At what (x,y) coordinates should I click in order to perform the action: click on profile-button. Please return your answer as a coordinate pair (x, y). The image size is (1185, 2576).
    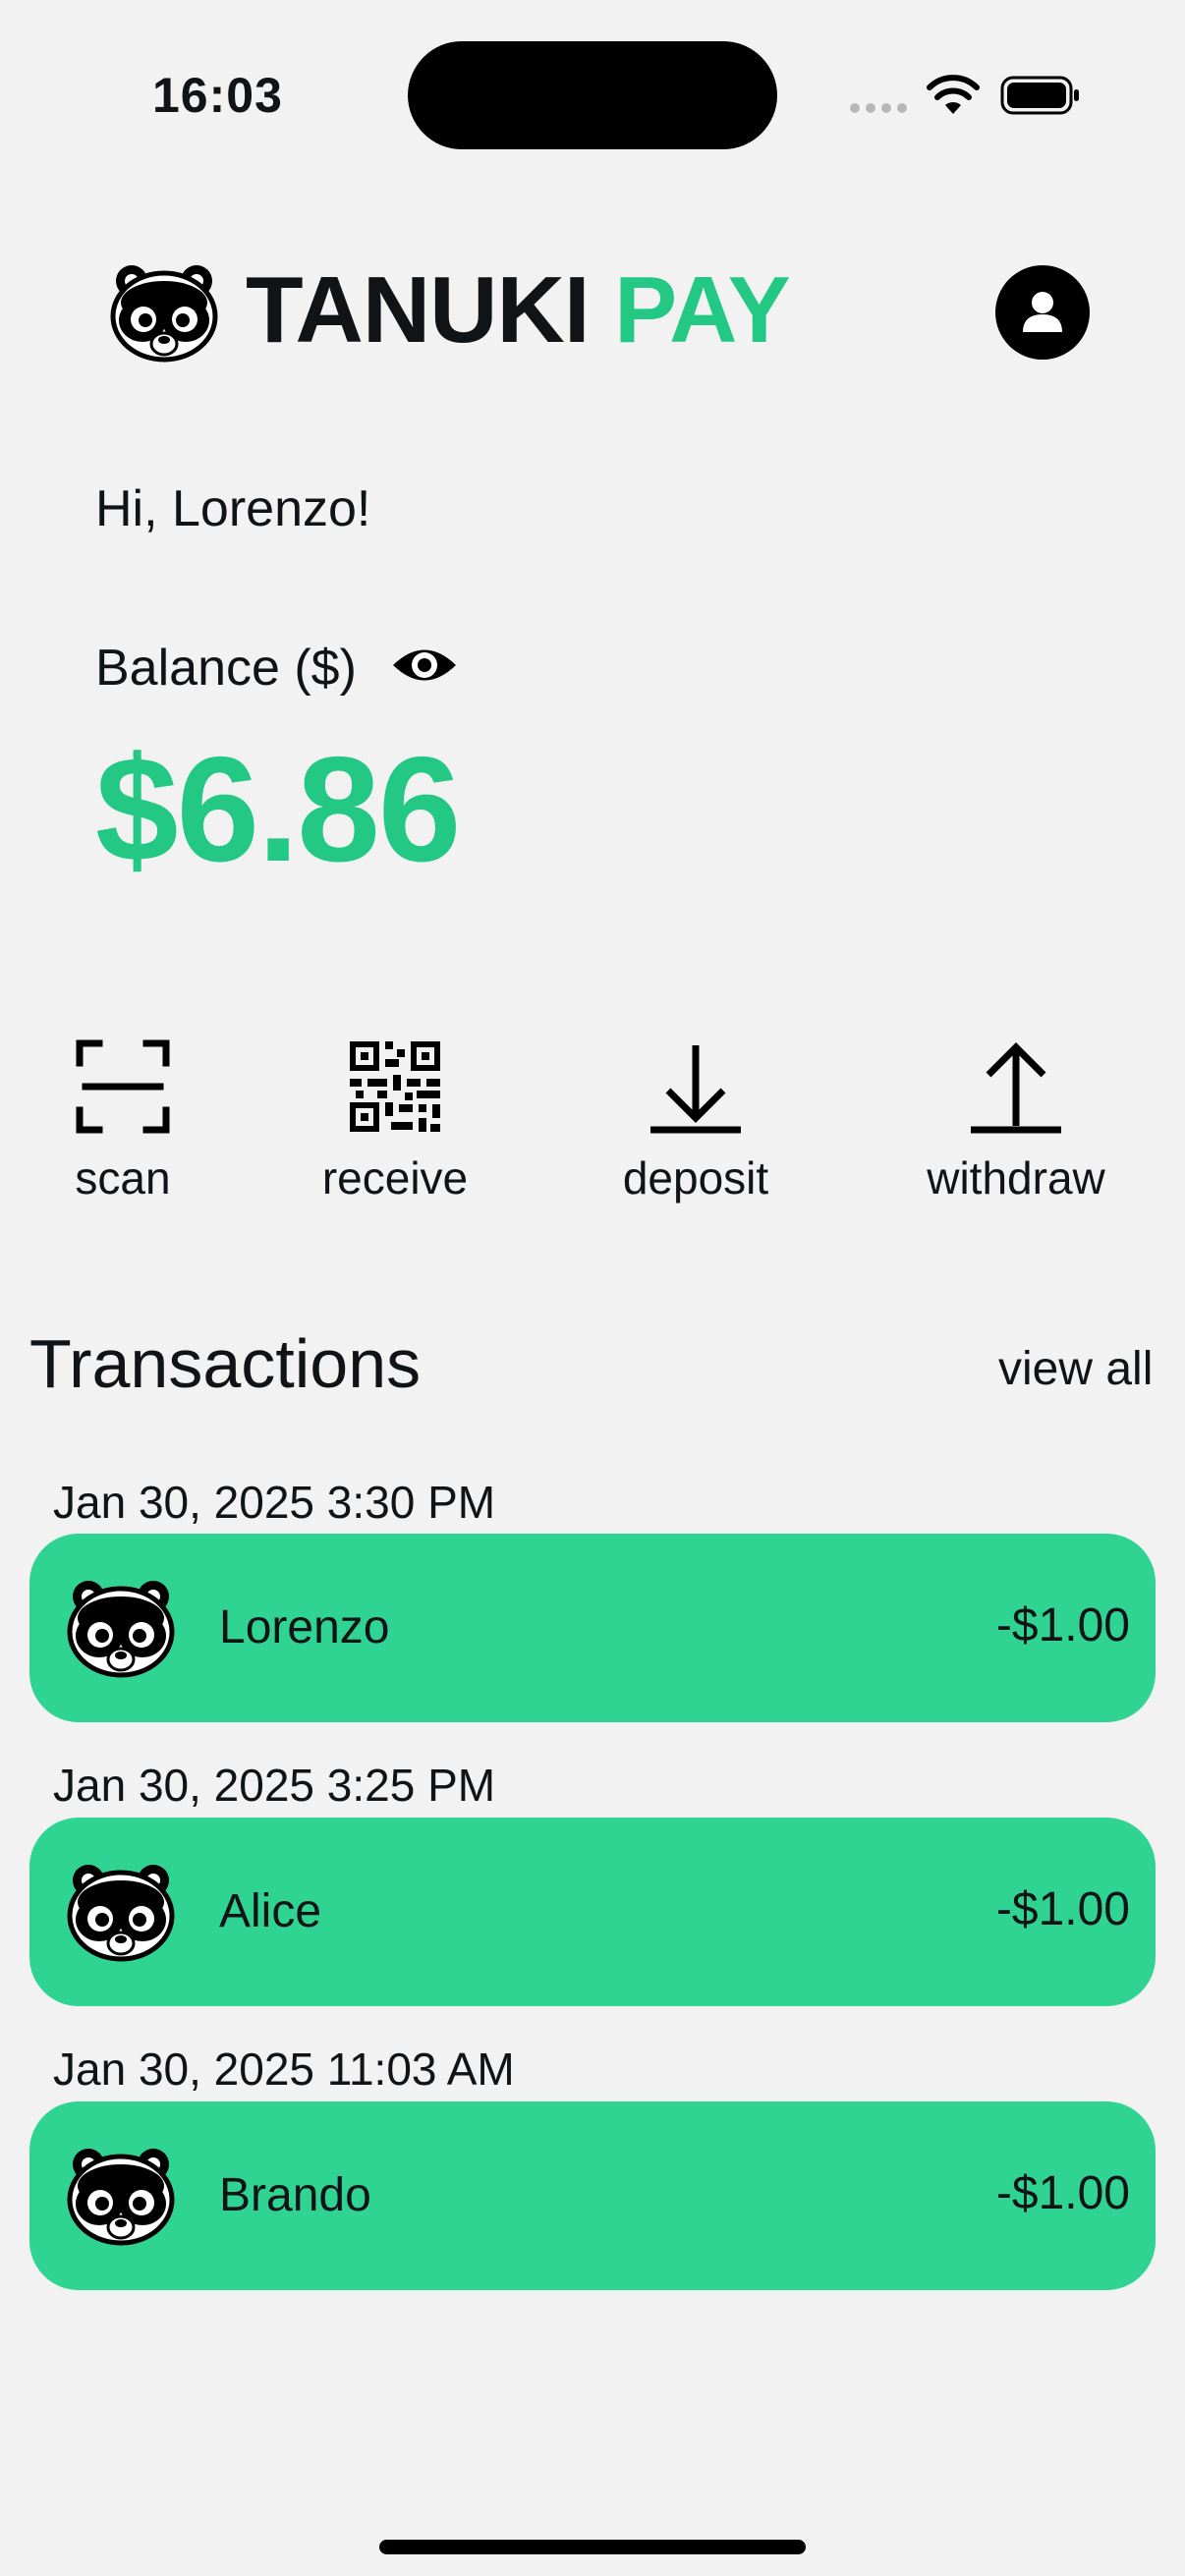
    Looking at the image, I should click on (1042, 312).